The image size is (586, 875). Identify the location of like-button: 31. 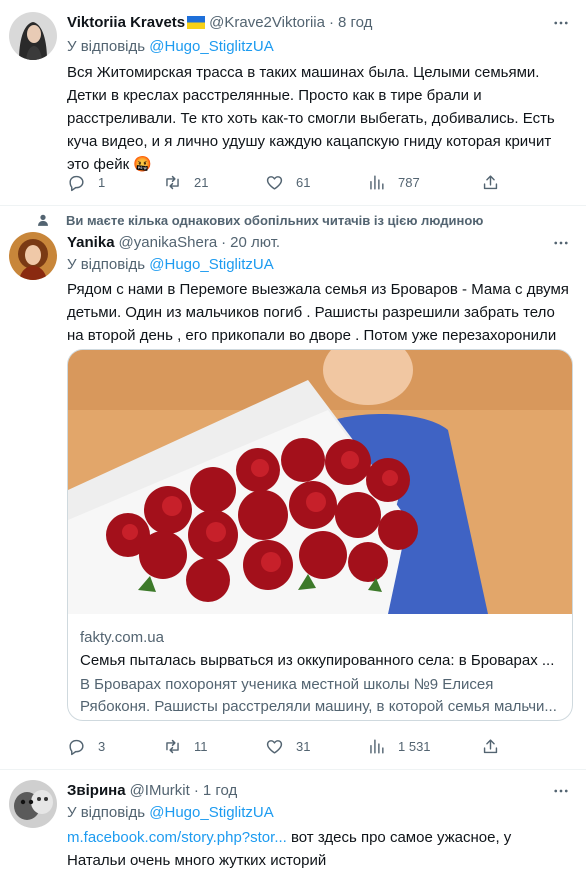
(316, 746).